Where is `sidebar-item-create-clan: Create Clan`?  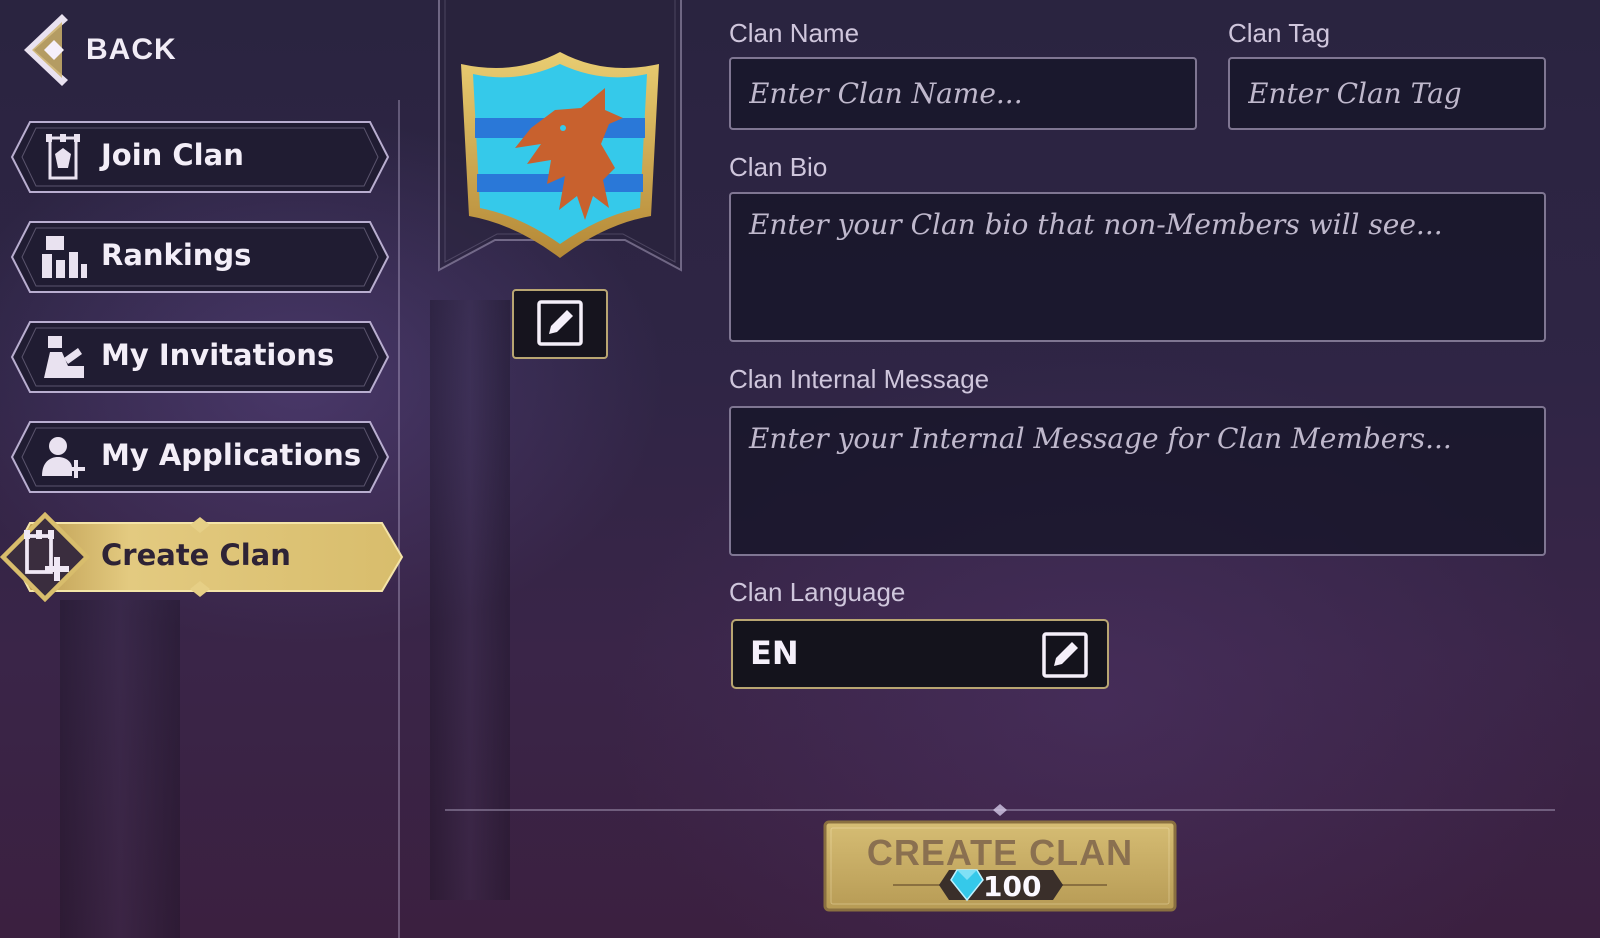 sidebar-item-create-clan: Create Clan is located at coordinates (202, 557).